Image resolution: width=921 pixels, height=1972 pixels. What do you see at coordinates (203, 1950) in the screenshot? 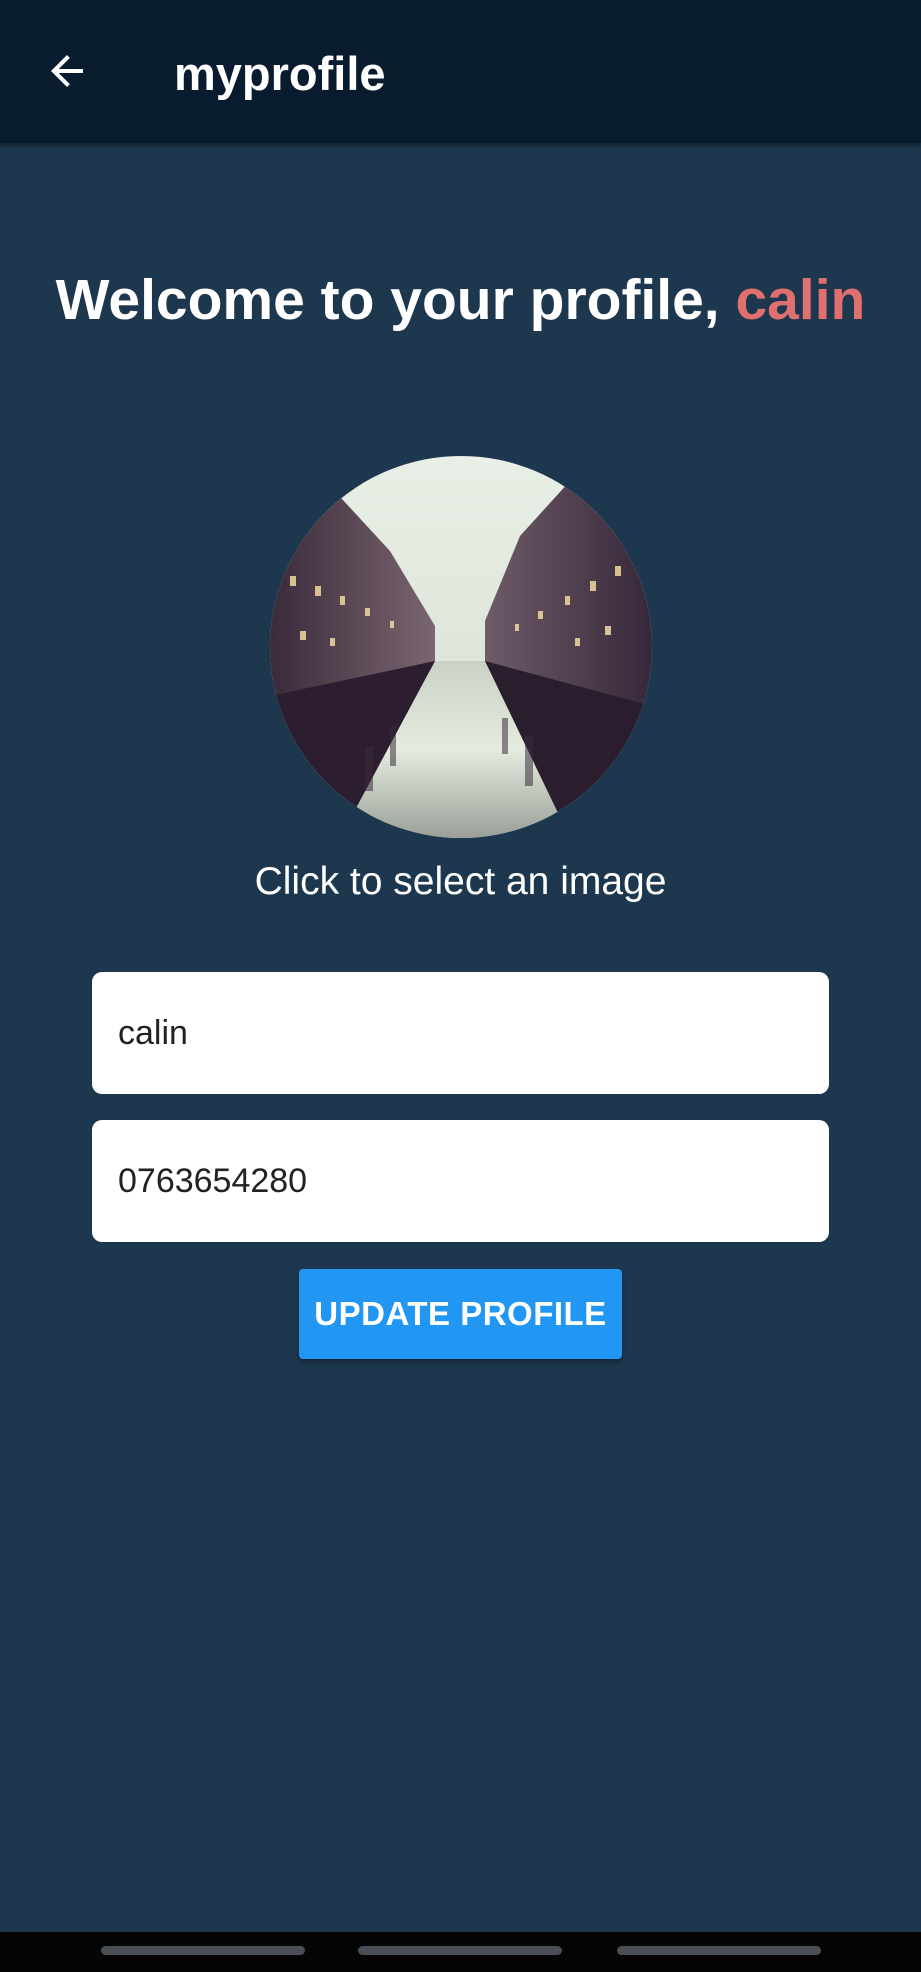
I see `nav-handle-left` at bounding box center [203, 1950].